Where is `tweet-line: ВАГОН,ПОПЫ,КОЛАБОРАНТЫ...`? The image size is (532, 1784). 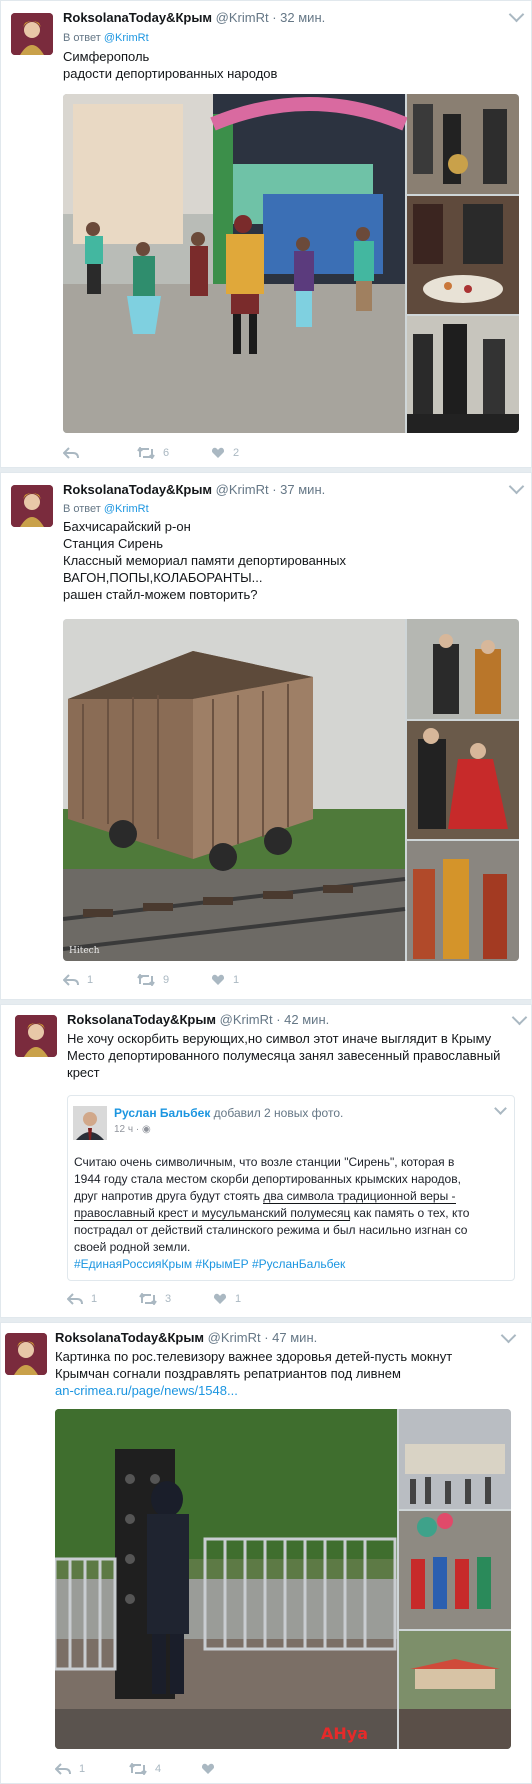
tweet-line: ВАГОН,ПОПЫ,КОЛАБОРАНТЫ... is located at coordinates (163, 577).